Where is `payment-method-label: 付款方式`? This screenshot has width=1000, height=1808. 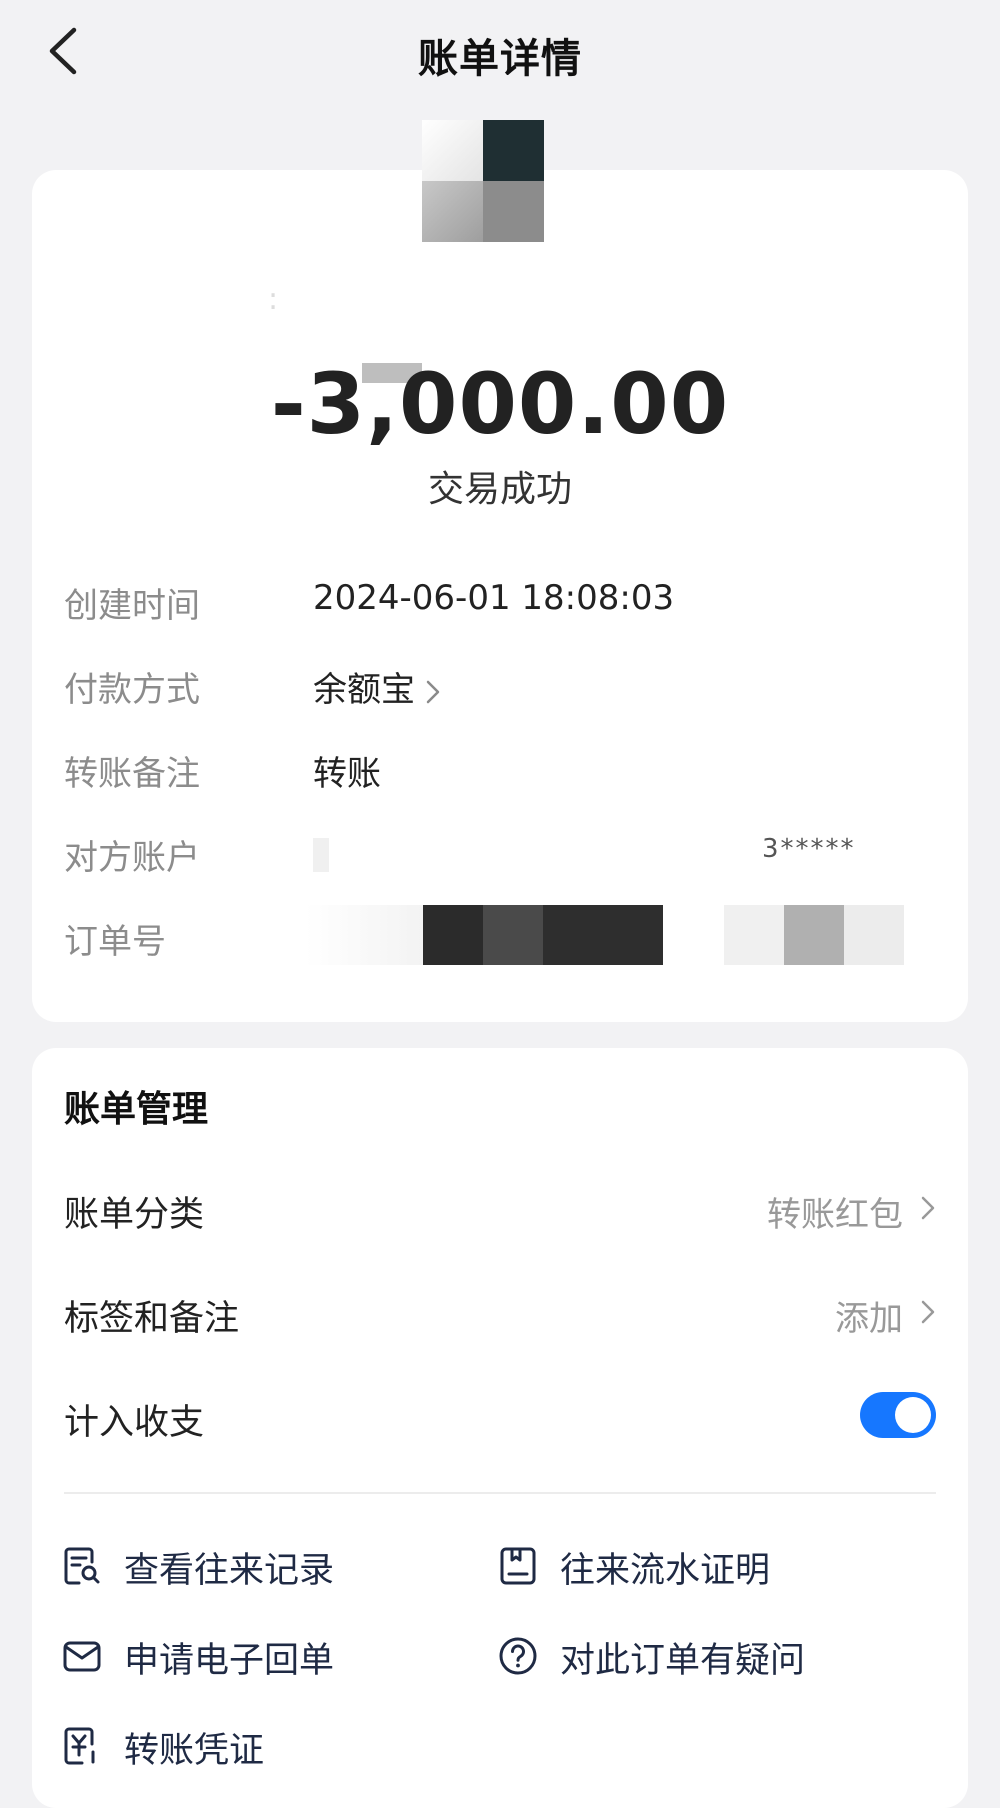
payment-method-label: 付款方式 is located at coordinates (132, 690).